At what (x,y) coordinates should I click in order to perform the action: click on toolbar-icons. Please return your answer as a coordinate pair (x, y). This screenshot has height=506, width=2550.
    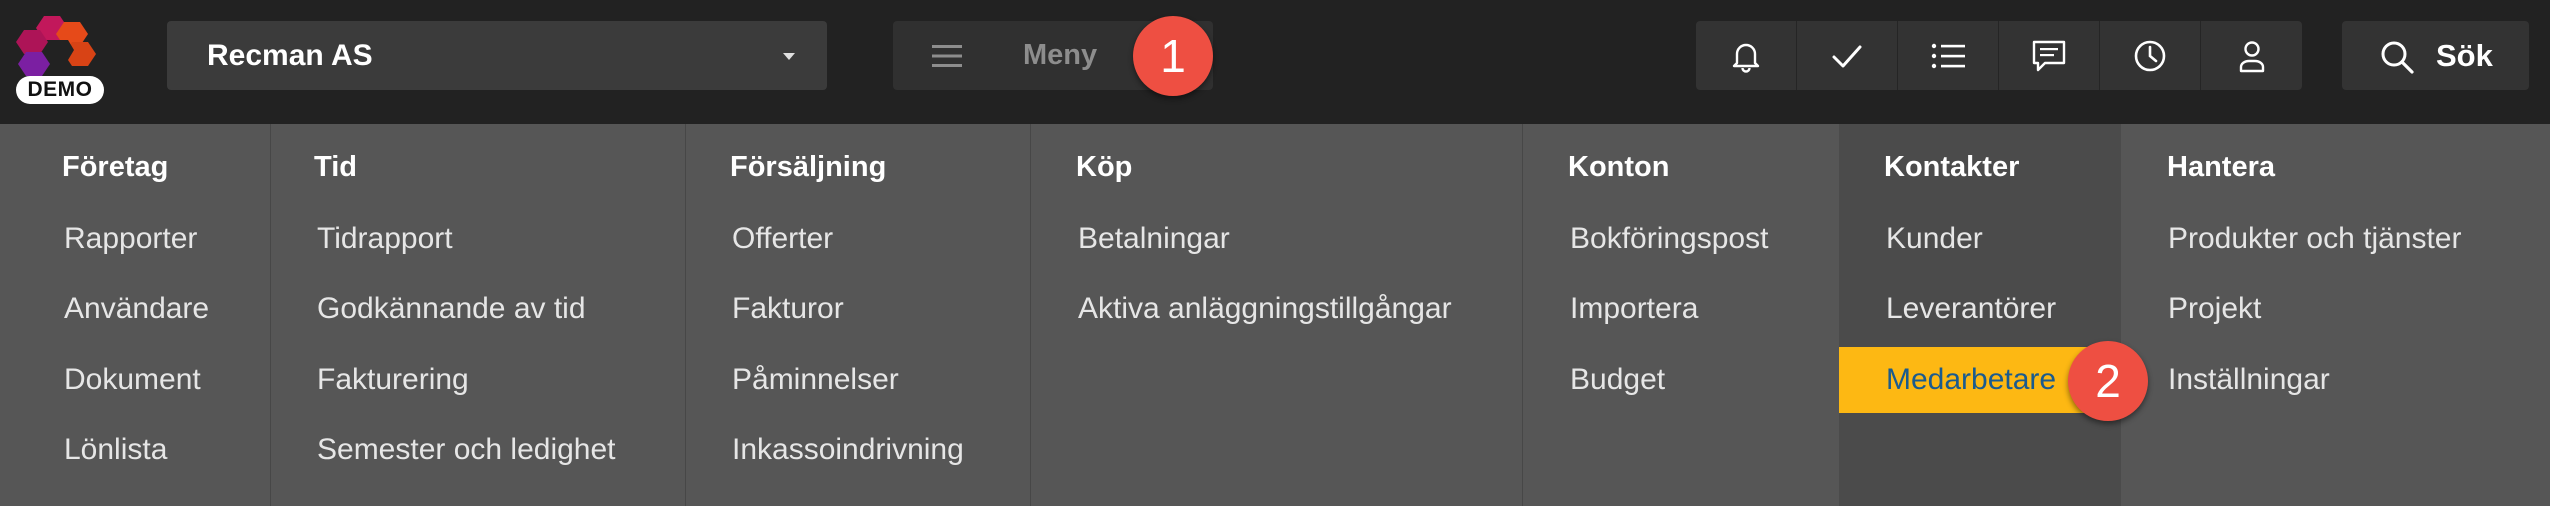
    Looking at the image, I should click on (1999, 55).